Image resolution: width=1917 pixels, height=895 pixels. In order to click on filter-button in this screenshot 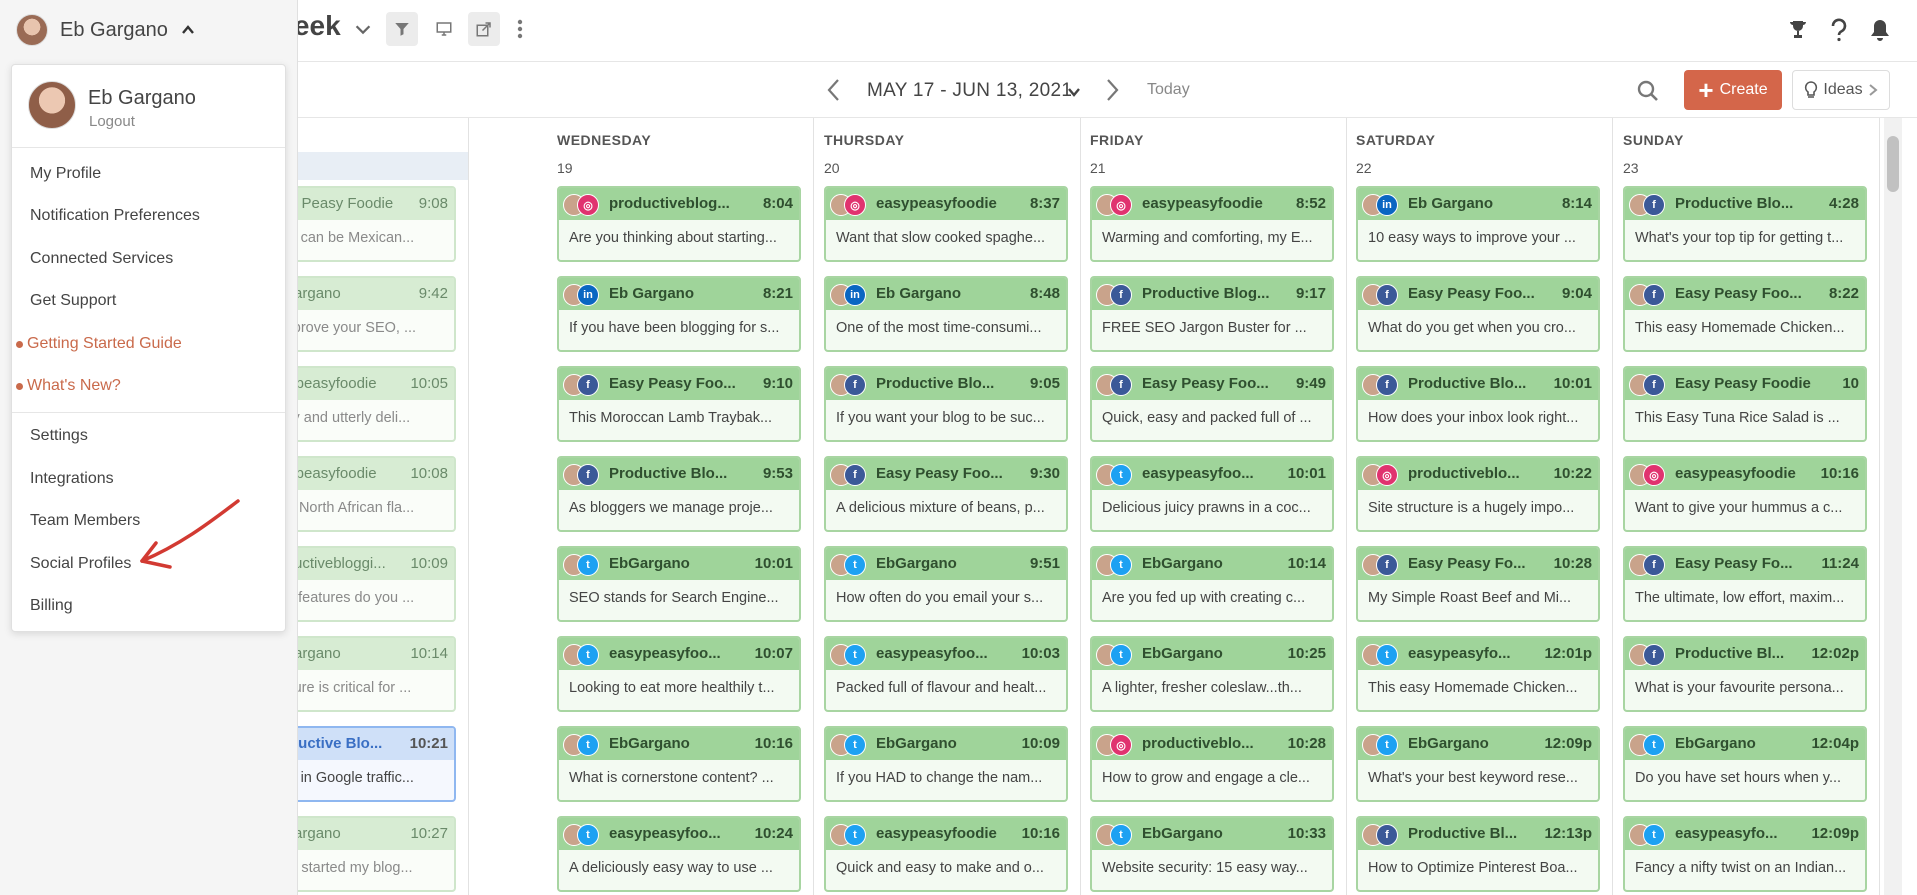, I will do `click(402, 29)`.